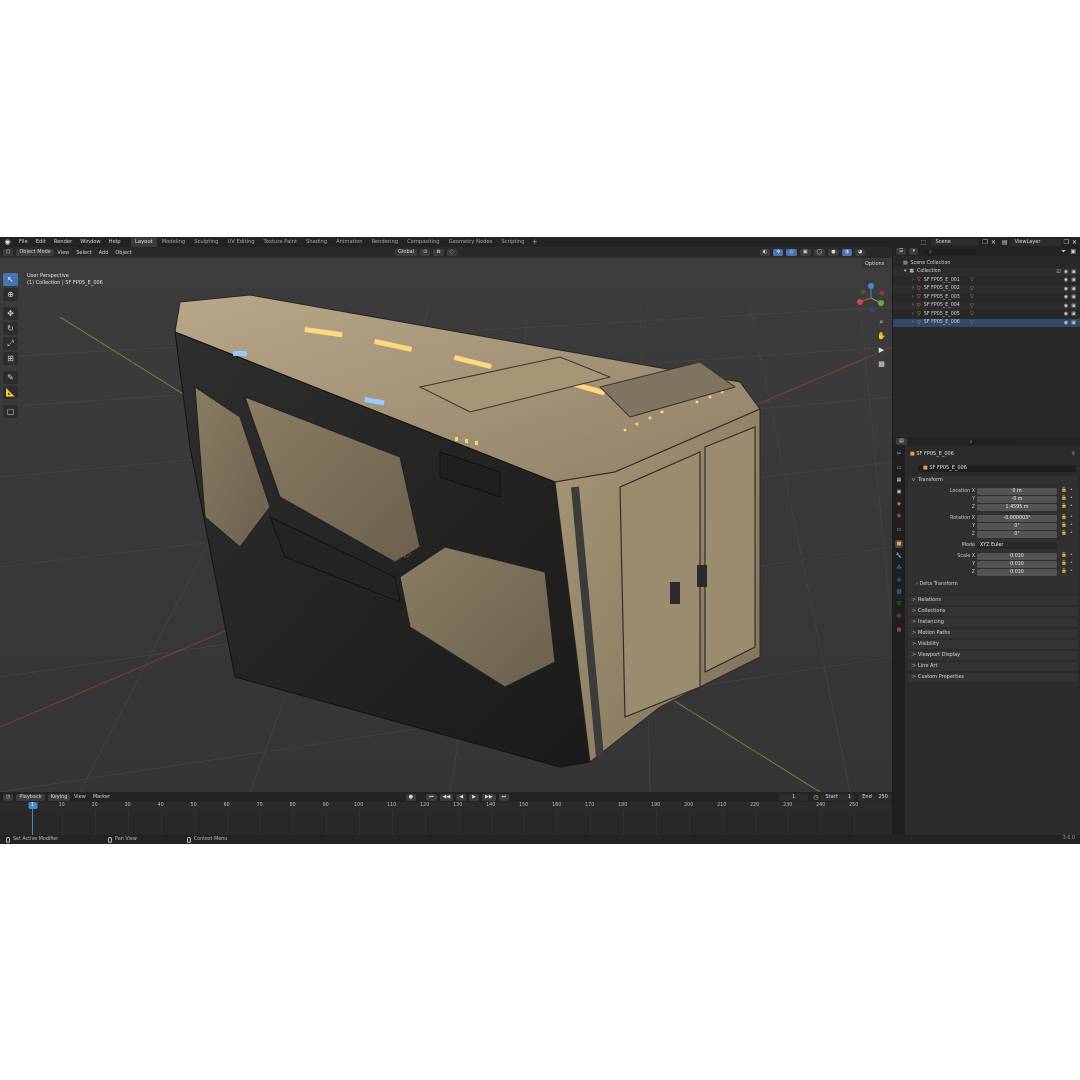 The image size is (1080, 1080). What do you see at coordinates (901, 251) in the screenshot?
I see `outliner-editor-icon: ☰` at bounding box center [901, 251].